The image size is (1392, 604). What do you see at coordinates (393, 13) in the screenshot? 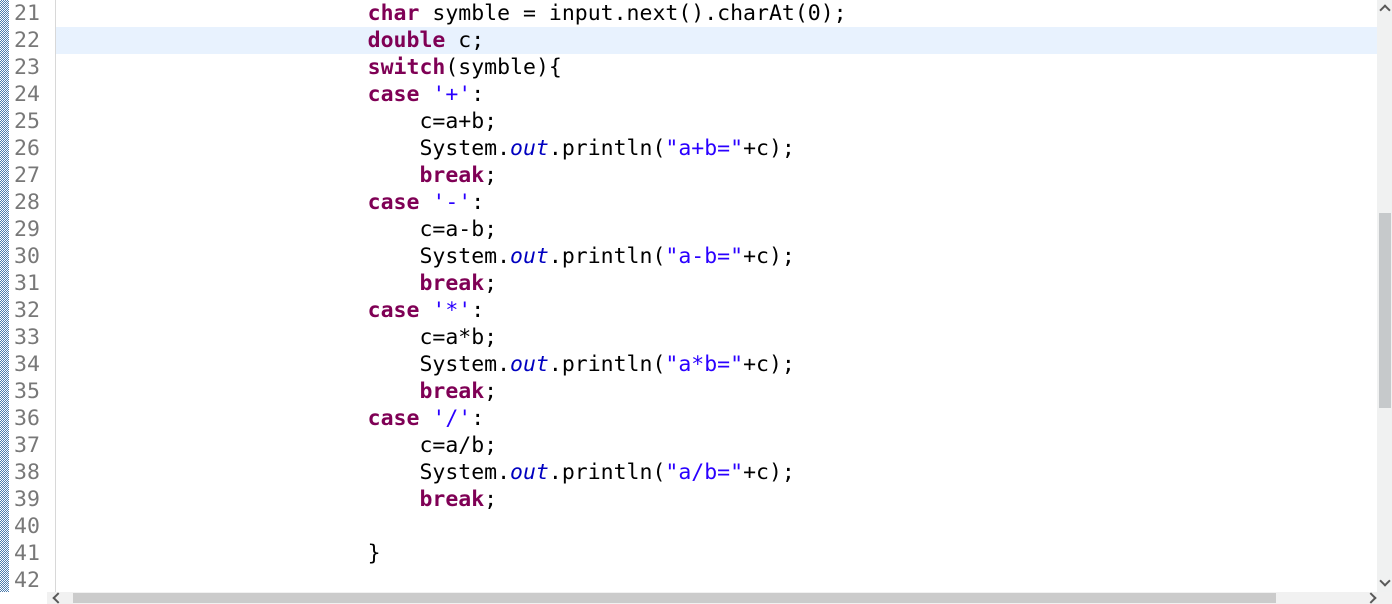
I see `code-segment-keyword: char` at bounding box center [393, 13].